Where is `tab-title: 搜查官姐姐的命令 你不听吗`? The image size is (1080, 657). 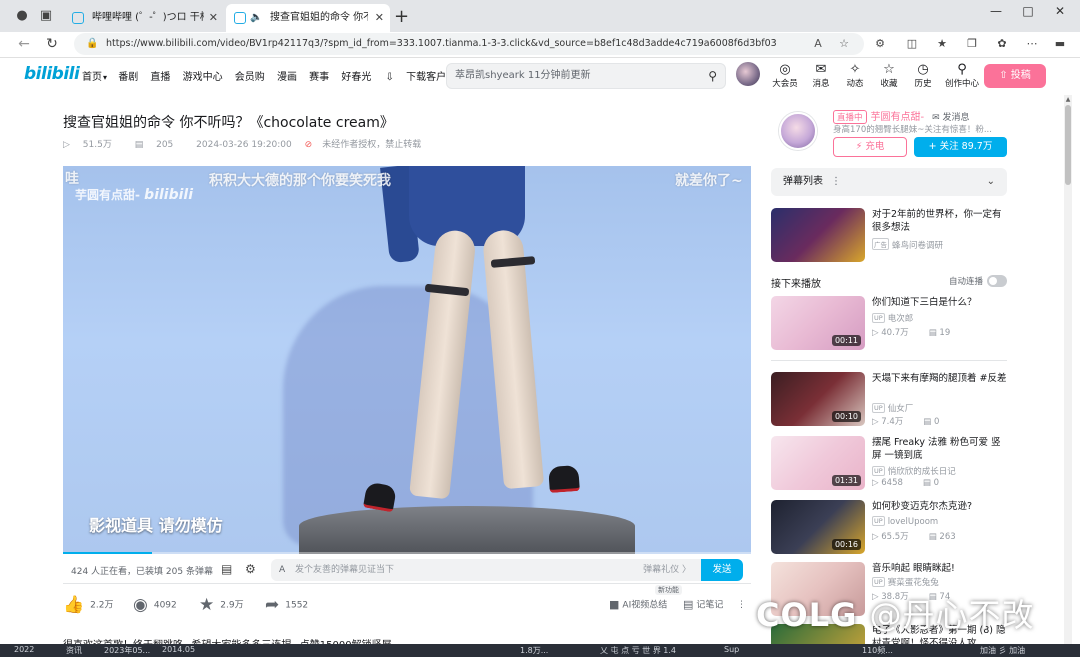
tab-title: 搜查官姐姐的命令 你不听吗 is located at coordinates (319, 17).